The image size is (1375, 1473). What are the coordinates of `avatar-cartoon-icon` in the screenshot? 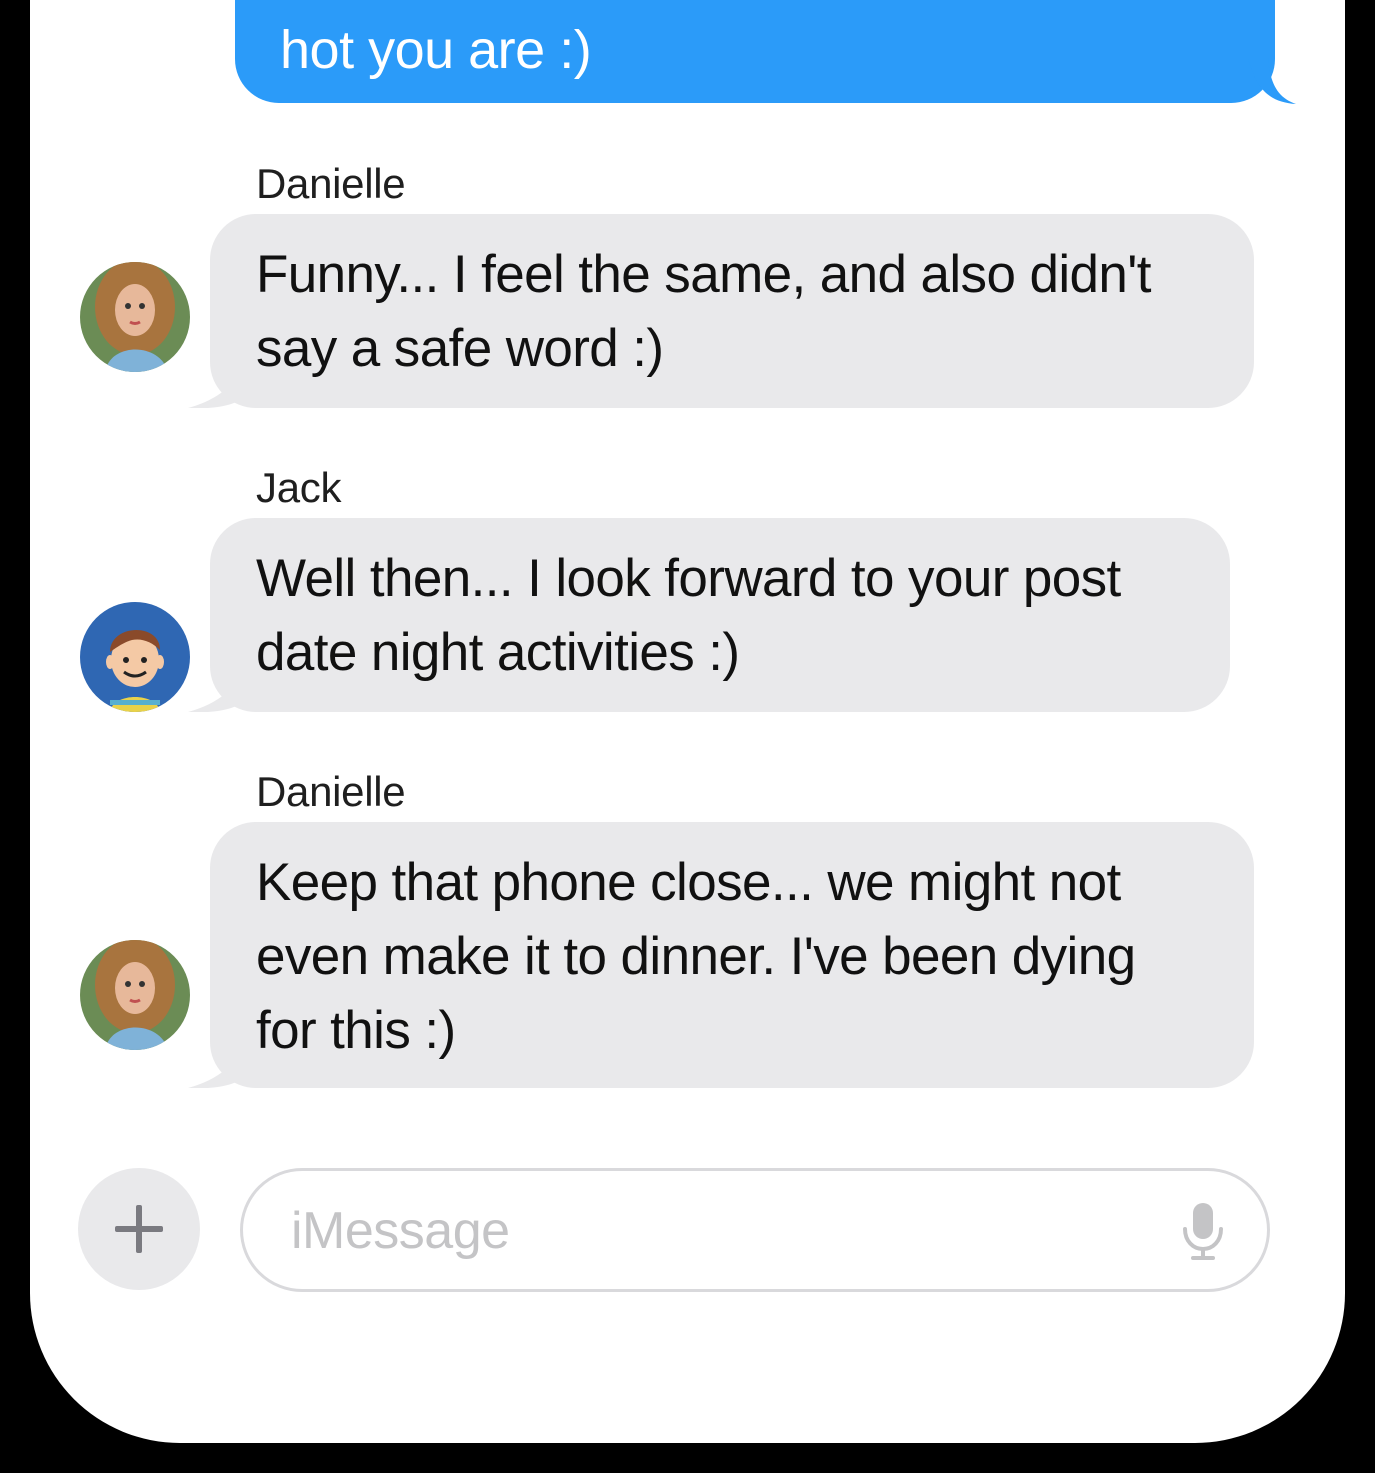 It's located at (135, 657).